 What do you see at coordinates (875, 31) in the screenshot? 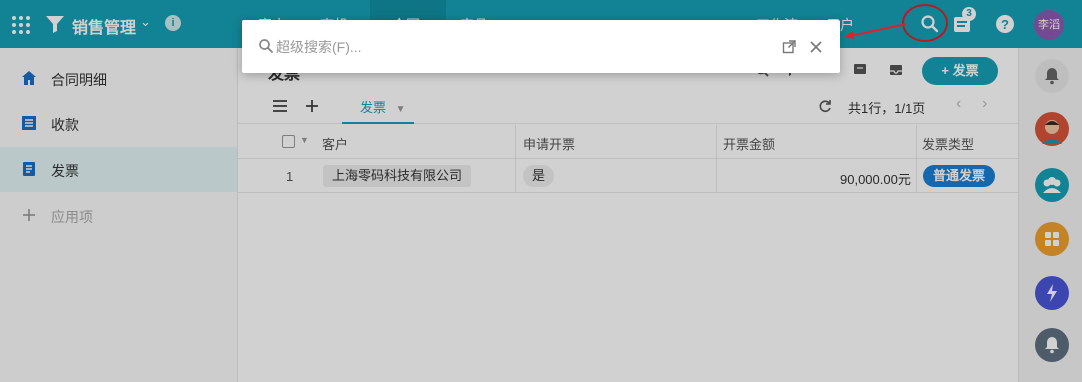
I see `annotation-arrow` at bounding box center [875, 31].